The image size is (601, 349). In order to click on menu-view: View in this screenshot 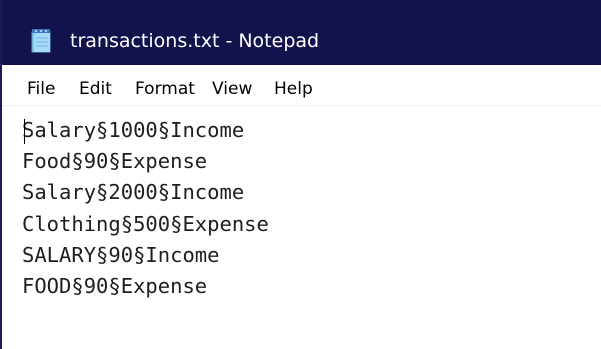, I will do `click(232, 89)`.